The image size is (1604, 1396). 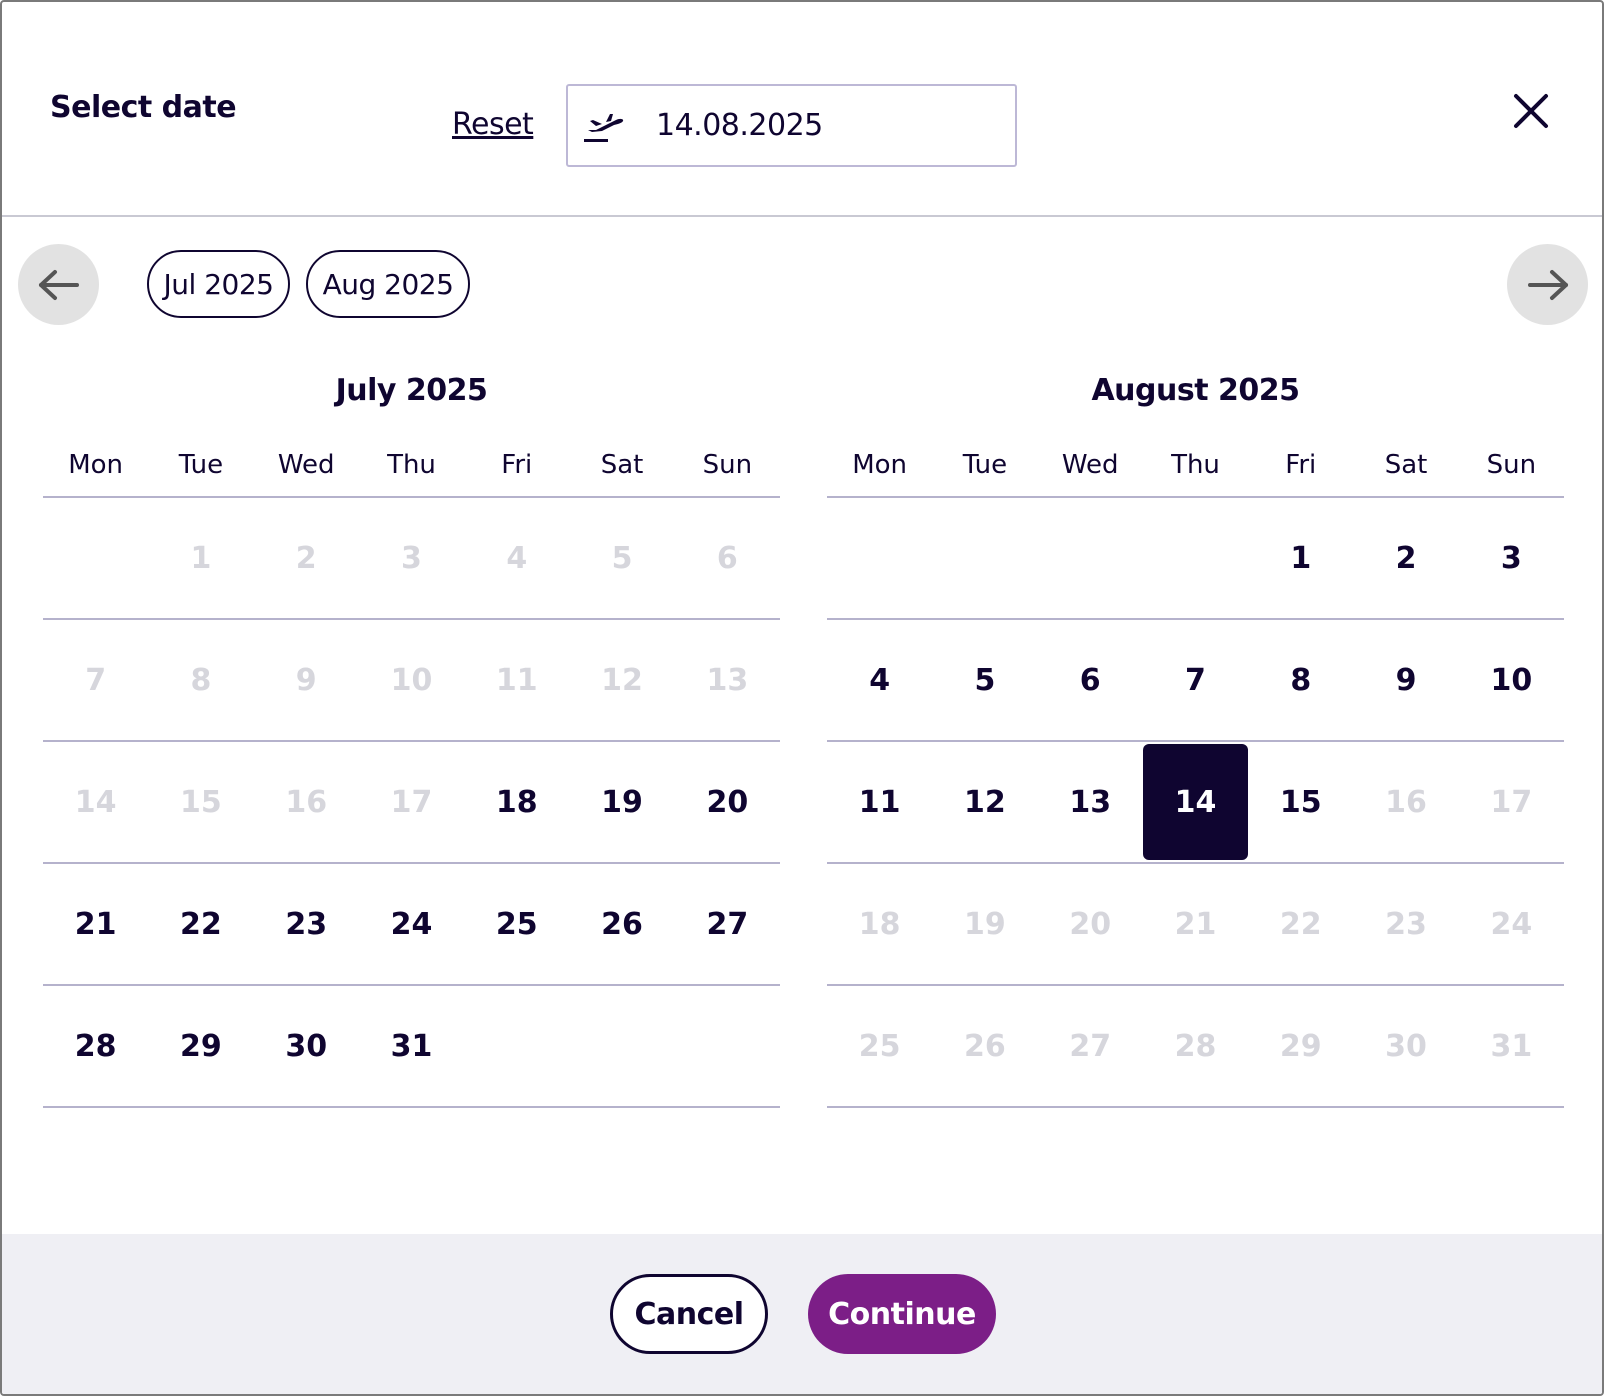 What do you see at coordinates (95, 802) in the screenshot?
I see `day-disabled: 14` at bounding box center [95, 802].